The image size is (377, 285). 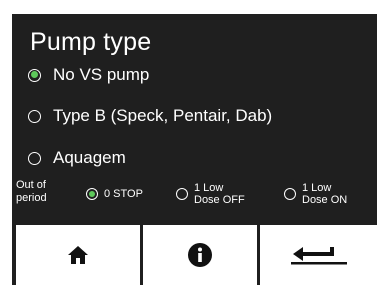 I want to click on home-button, so click(x=78, y=255).